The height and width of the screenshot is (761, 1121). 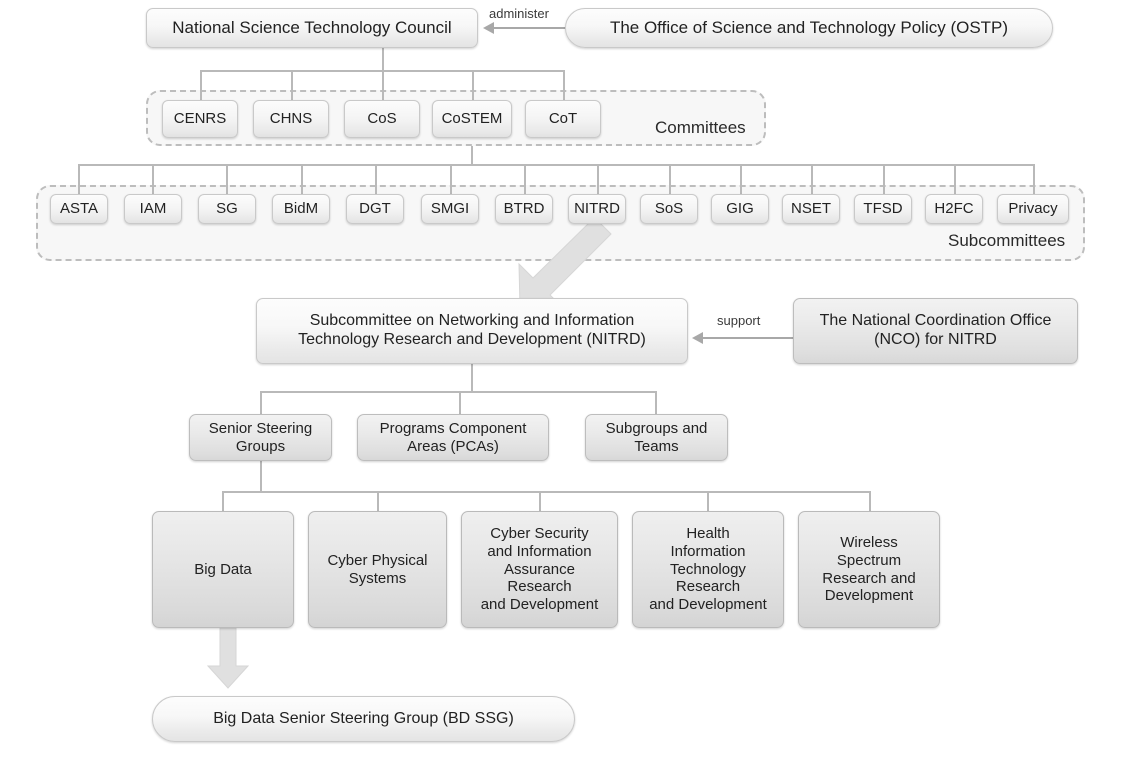 I want to click on node-label: Big Data, so click(x=223, y=569).